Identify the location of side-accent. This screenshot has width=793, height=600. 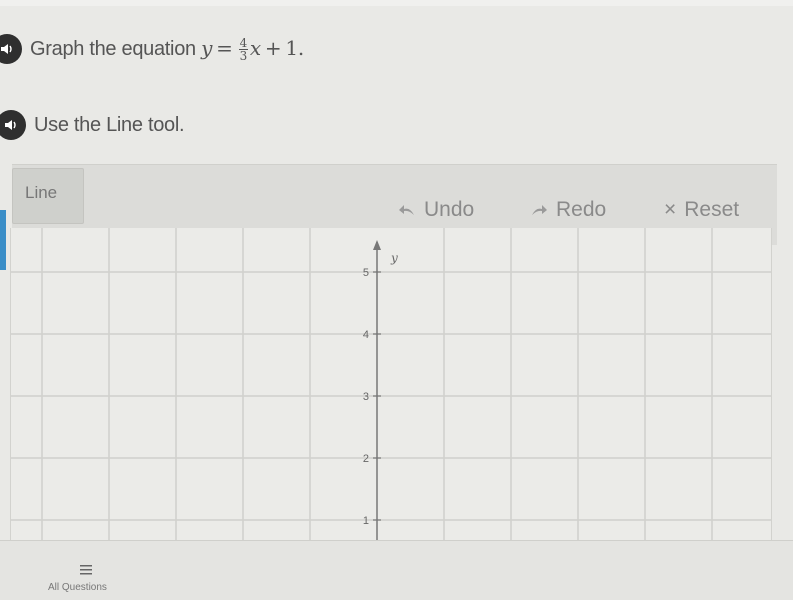
(3, 240).